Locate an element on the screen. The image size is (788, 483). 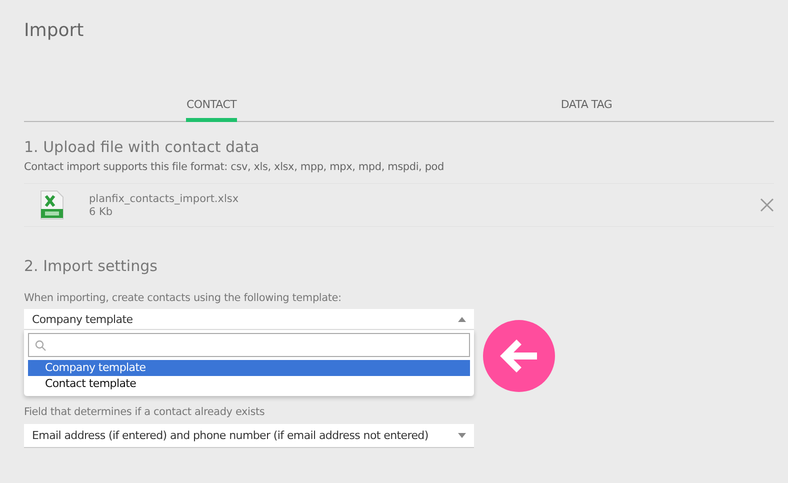
search-field is located at coordinates (249, 345).